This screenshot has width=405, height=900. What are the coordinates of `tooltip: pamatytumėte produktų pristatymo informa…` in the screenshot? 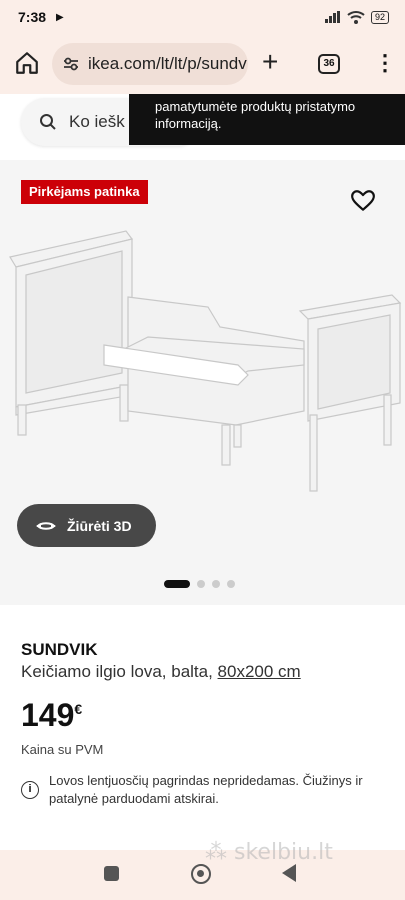 It's located at (267, 119).